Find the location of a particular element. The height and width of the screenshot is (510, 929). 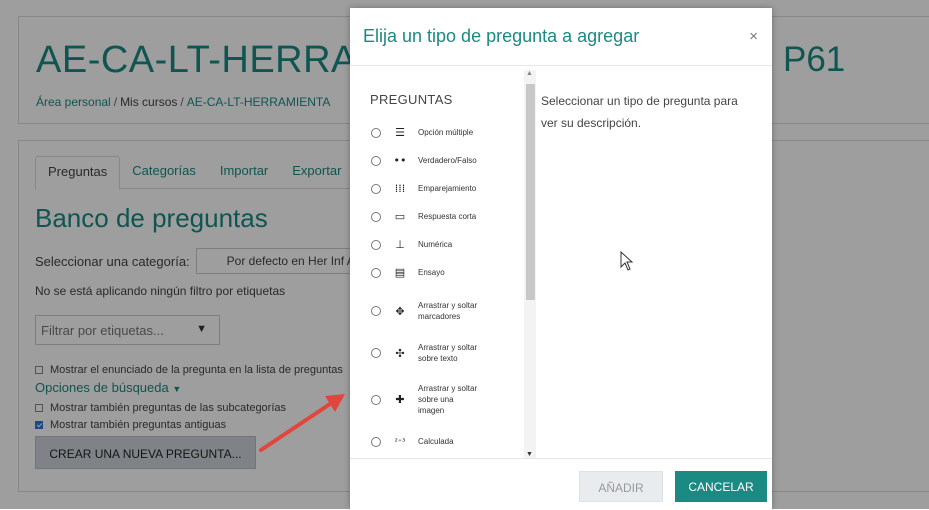

move-icon: ✥ is located at coordinates (400, 311).